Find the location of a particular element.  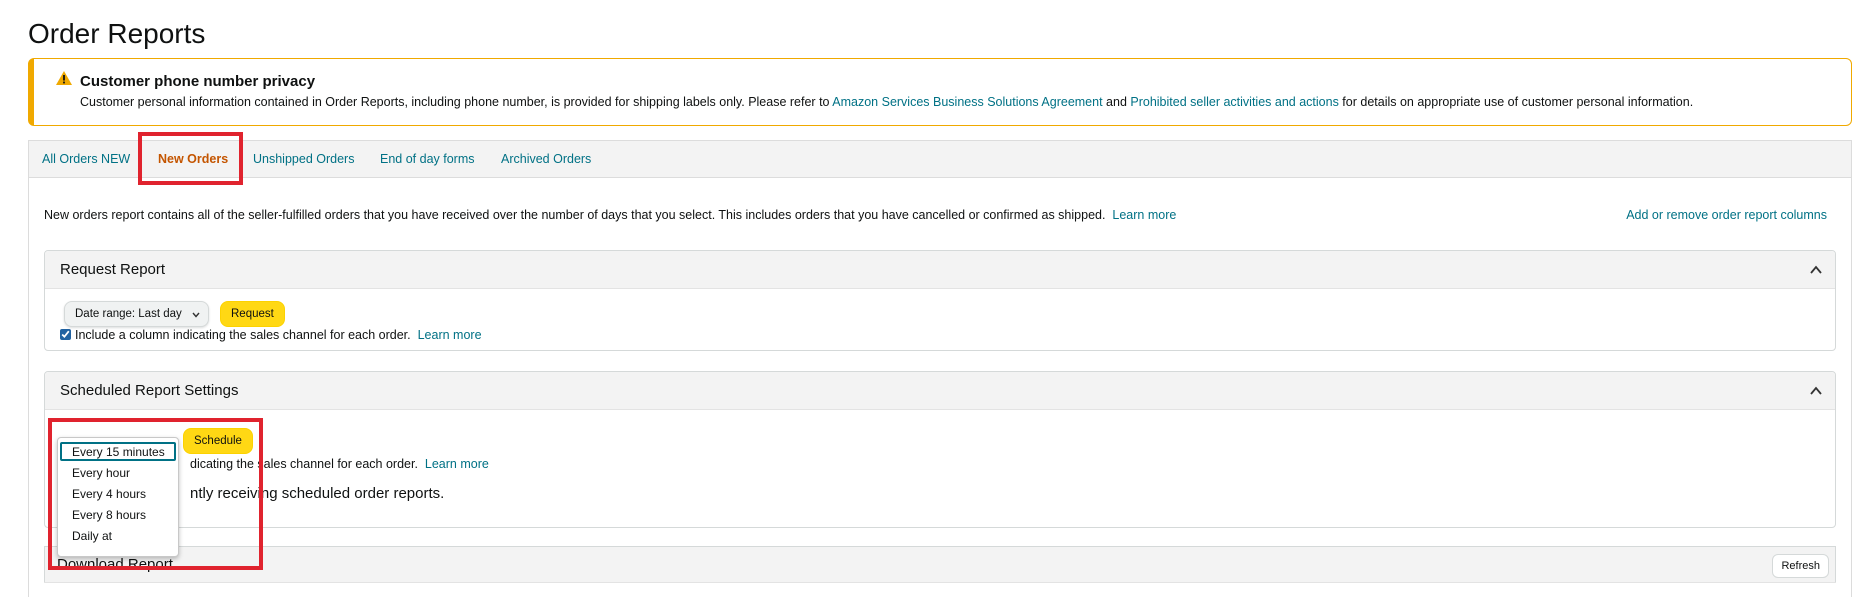

date-range-select: Date range: Last day is located at coordinates (136, 314).